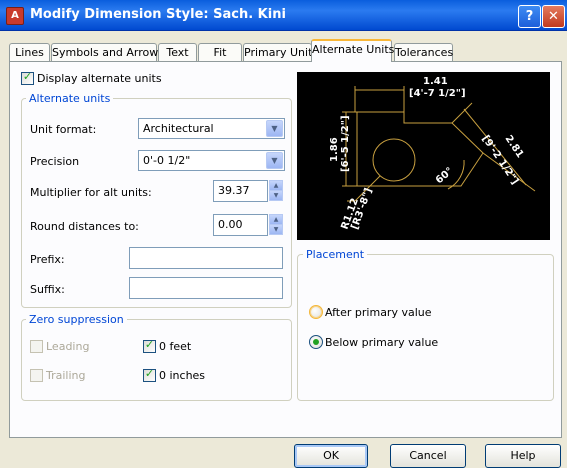 Image resolution: width=567 pixels, height=468 pixels. Describe the element at coordinates (316, 312) in the screenshot. I see `after-primary-radio` at that location.